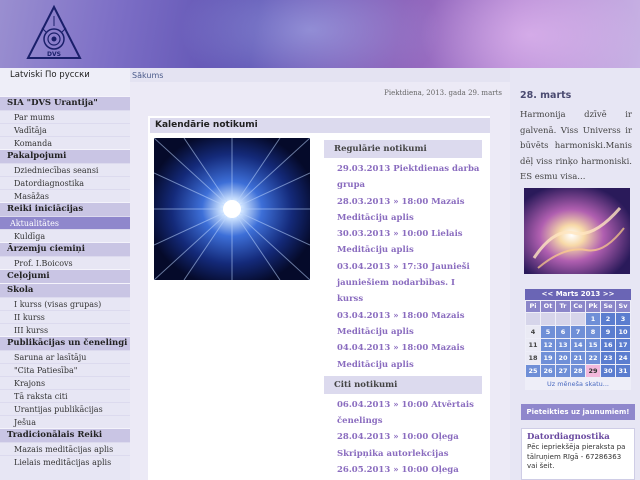 Image resolution: width=640 pixels, height=480 pixels. Describe the element at coordinates (593, 306) in the screenshot. I see `calendar-weekday: Pk` at that location.